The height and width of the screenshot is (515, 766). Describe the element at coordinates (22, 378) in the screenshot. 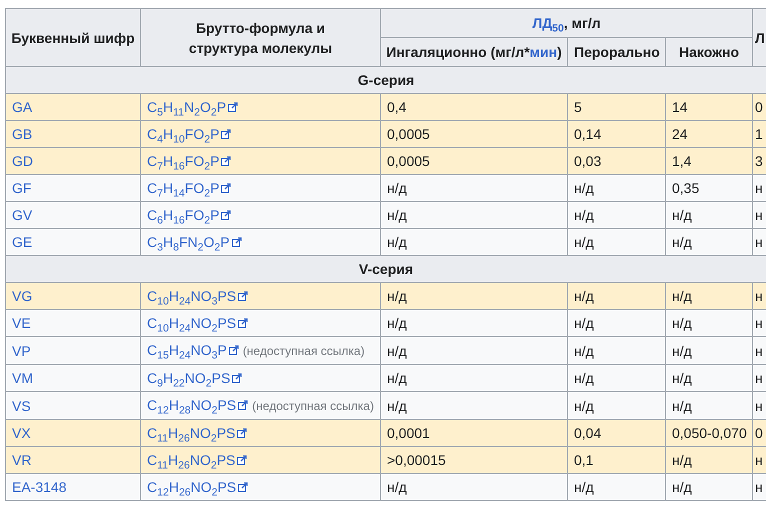

I see `code-link: VM` at that location.